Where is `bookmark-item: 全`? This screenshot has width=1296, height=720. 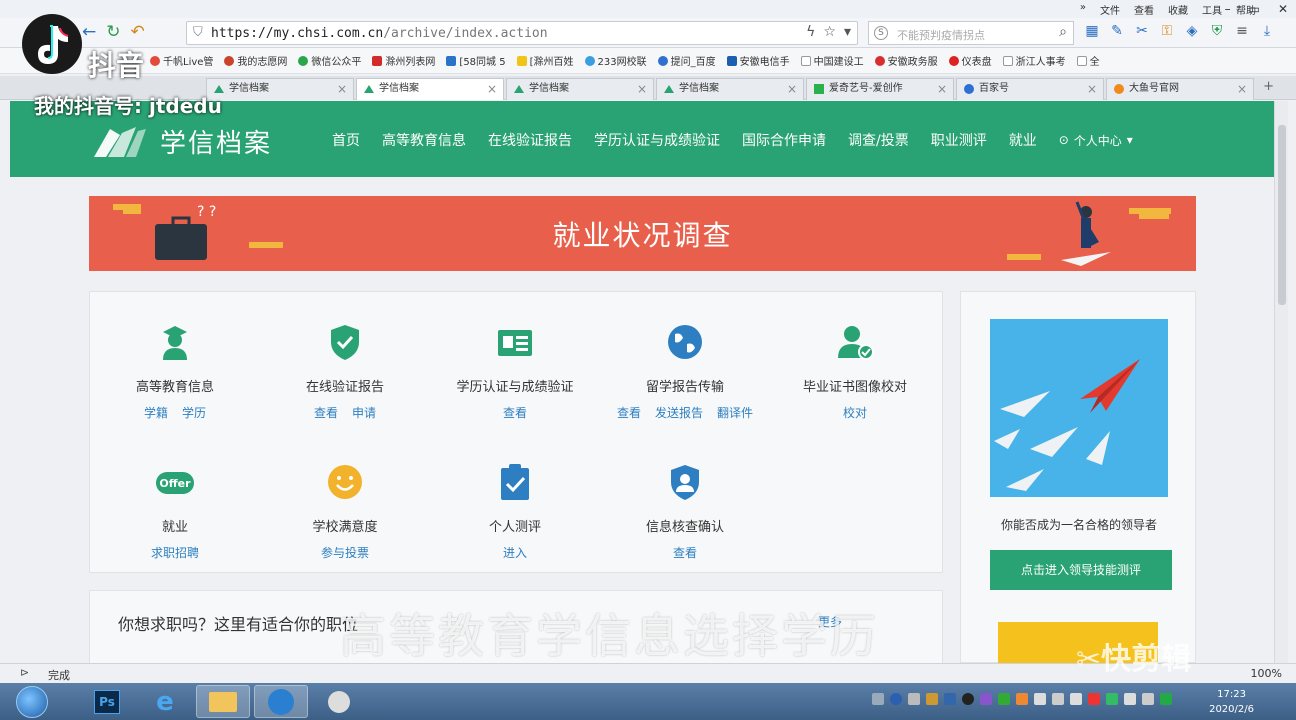 bookmark-item: 全 is located at coordinates (1088, 60).